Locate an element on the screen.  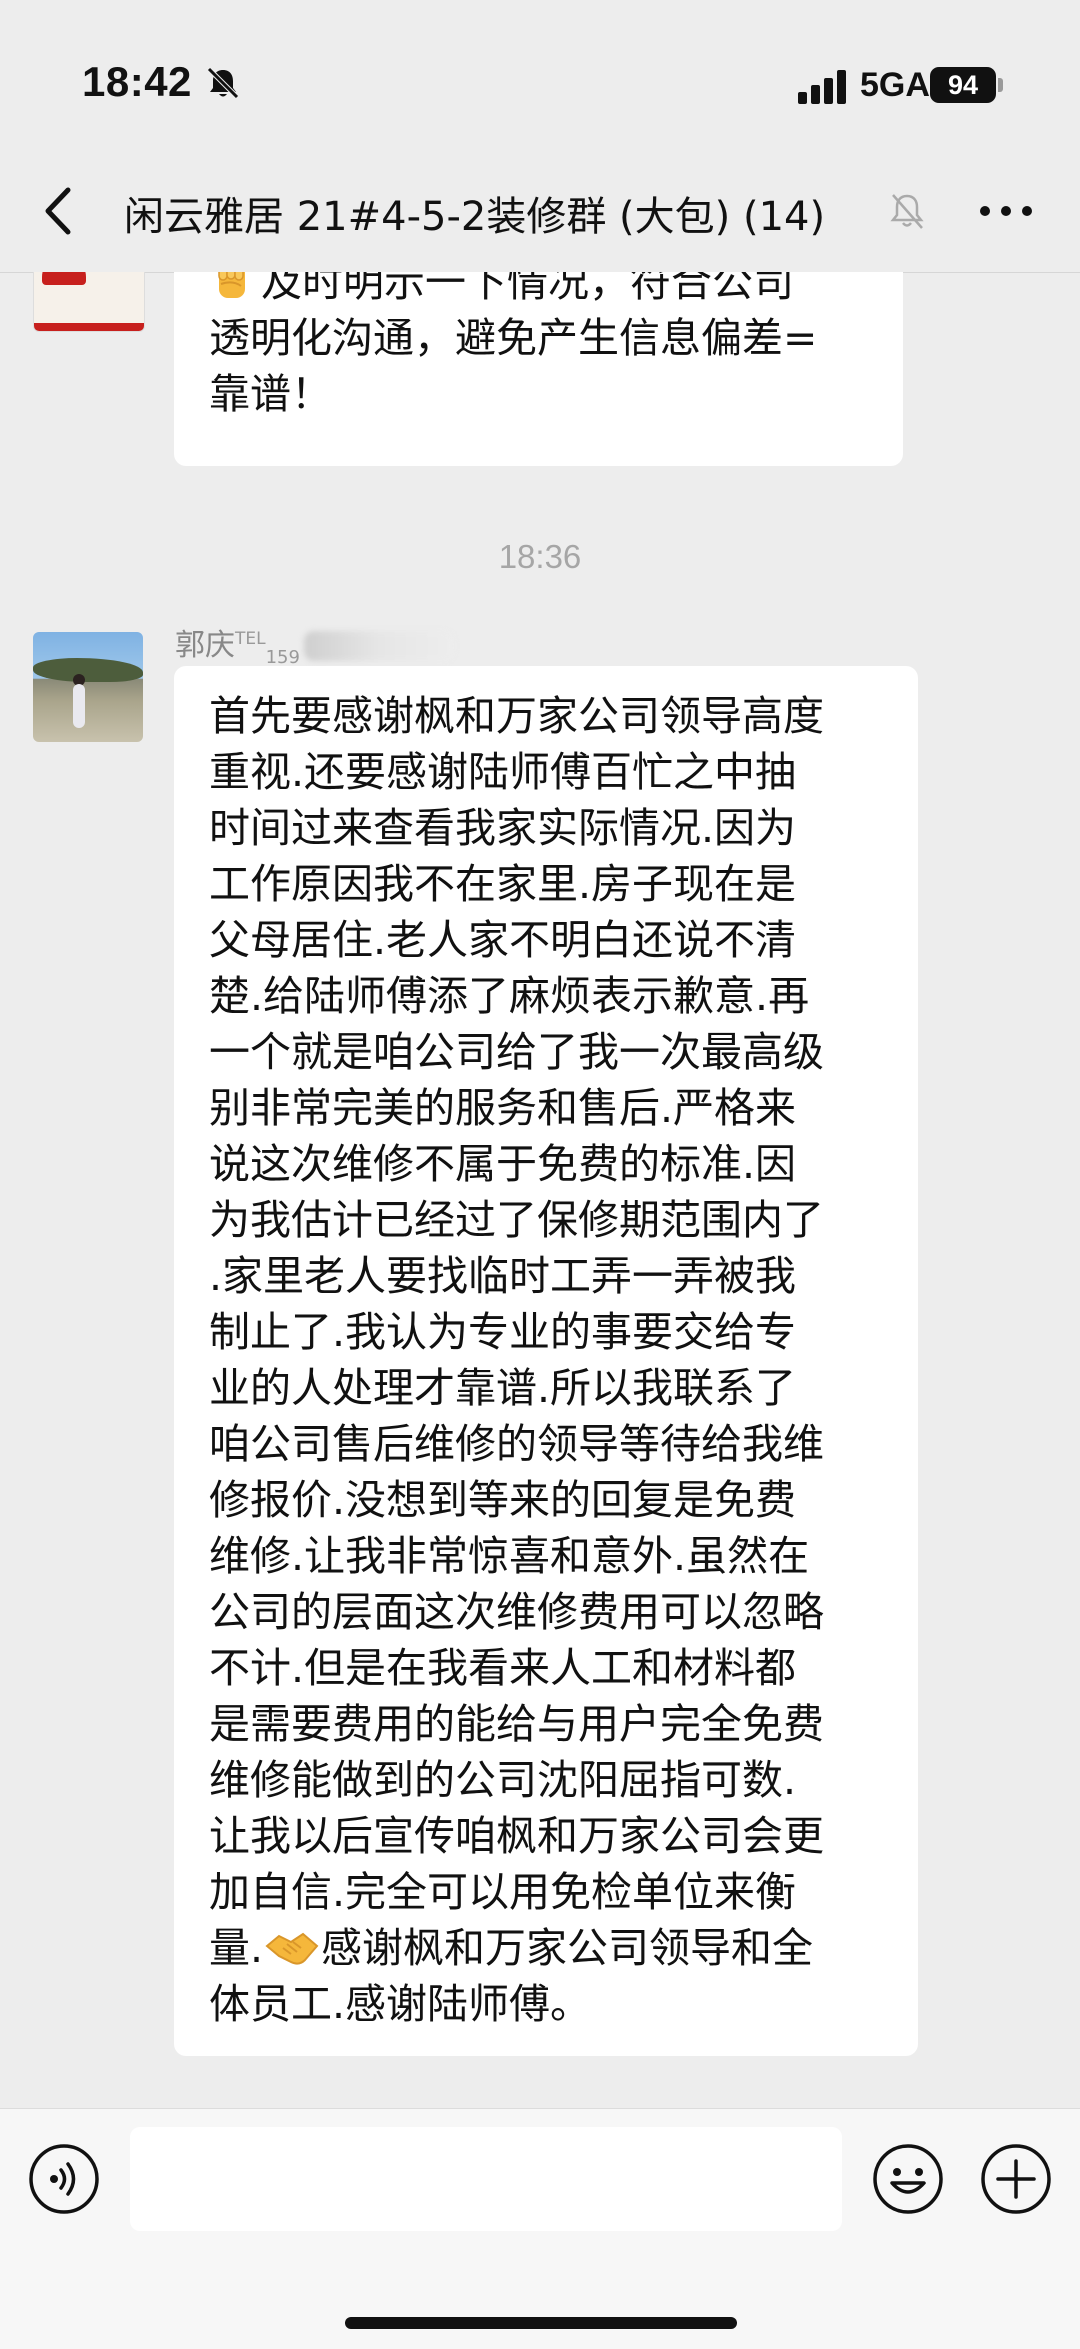
sender-phone-partial: 159 is located at coordinates (282, 657).